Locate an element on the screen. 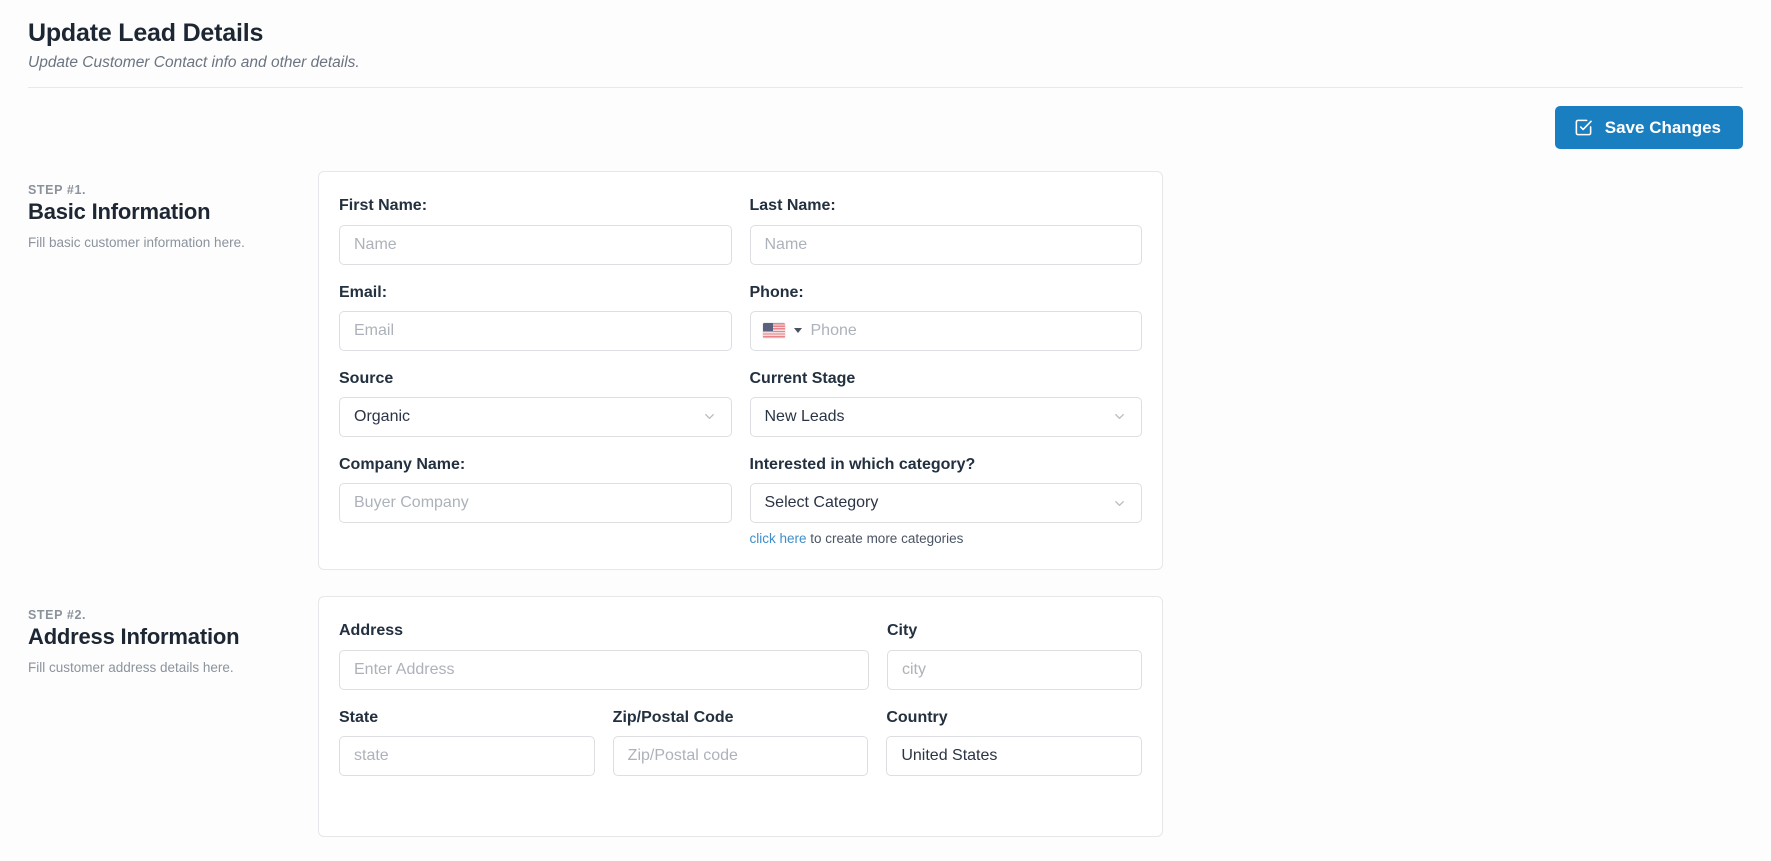  city-input: city is located at coordinates (1014, 669).